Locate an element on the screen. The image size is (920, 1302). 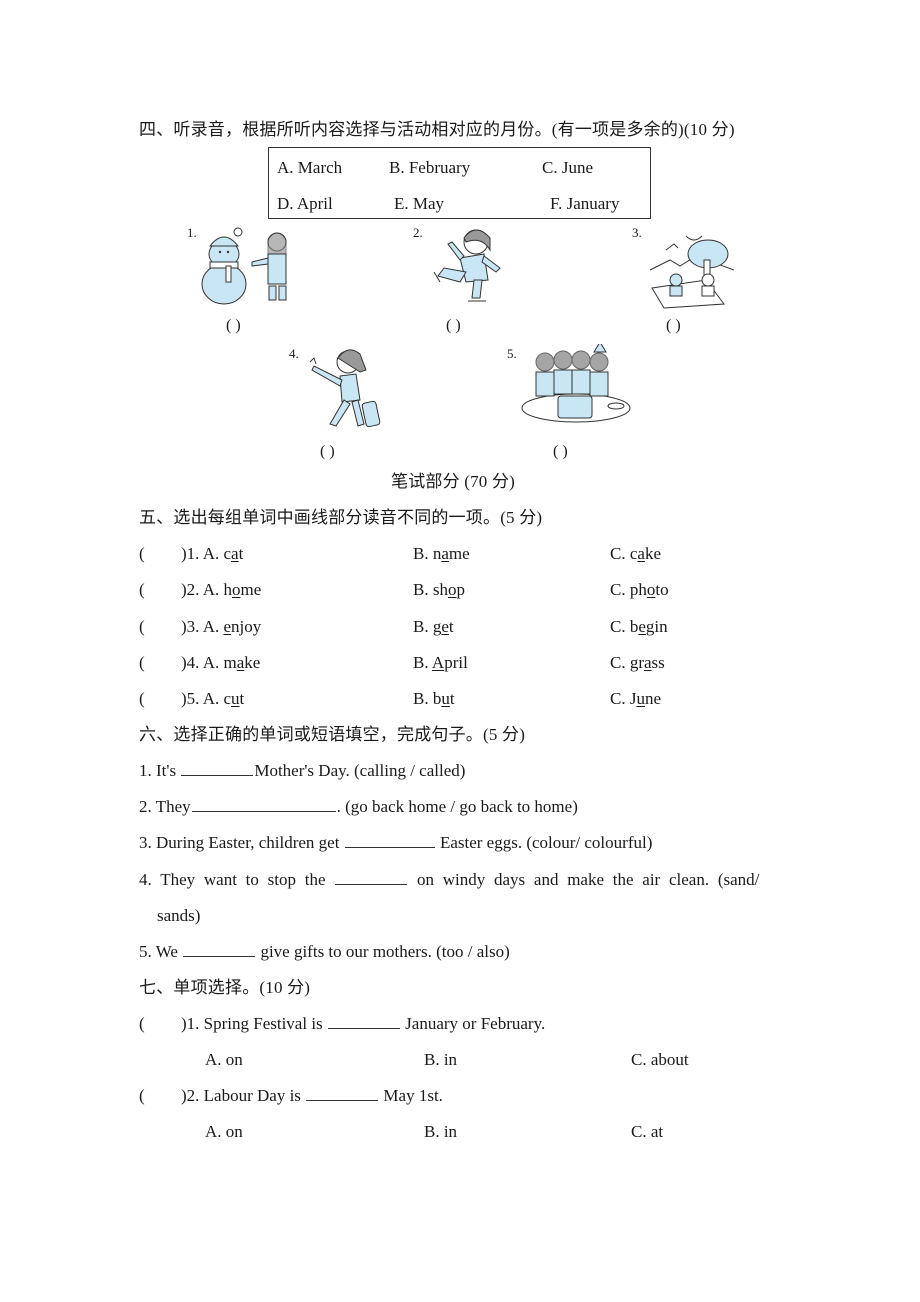
s7-q1-option-a: A. on is located at coordinates (224, 1059).